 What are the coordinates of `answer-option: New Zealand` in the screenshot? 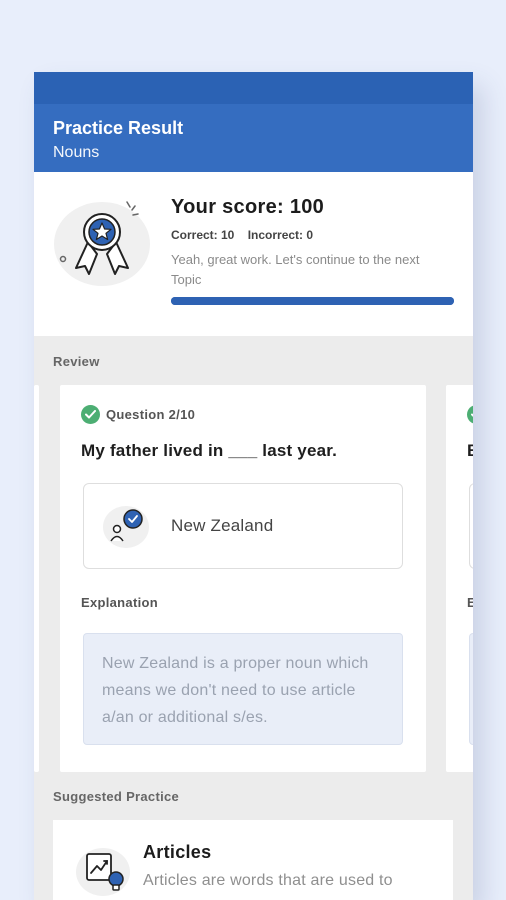 It's located at (243, 526).